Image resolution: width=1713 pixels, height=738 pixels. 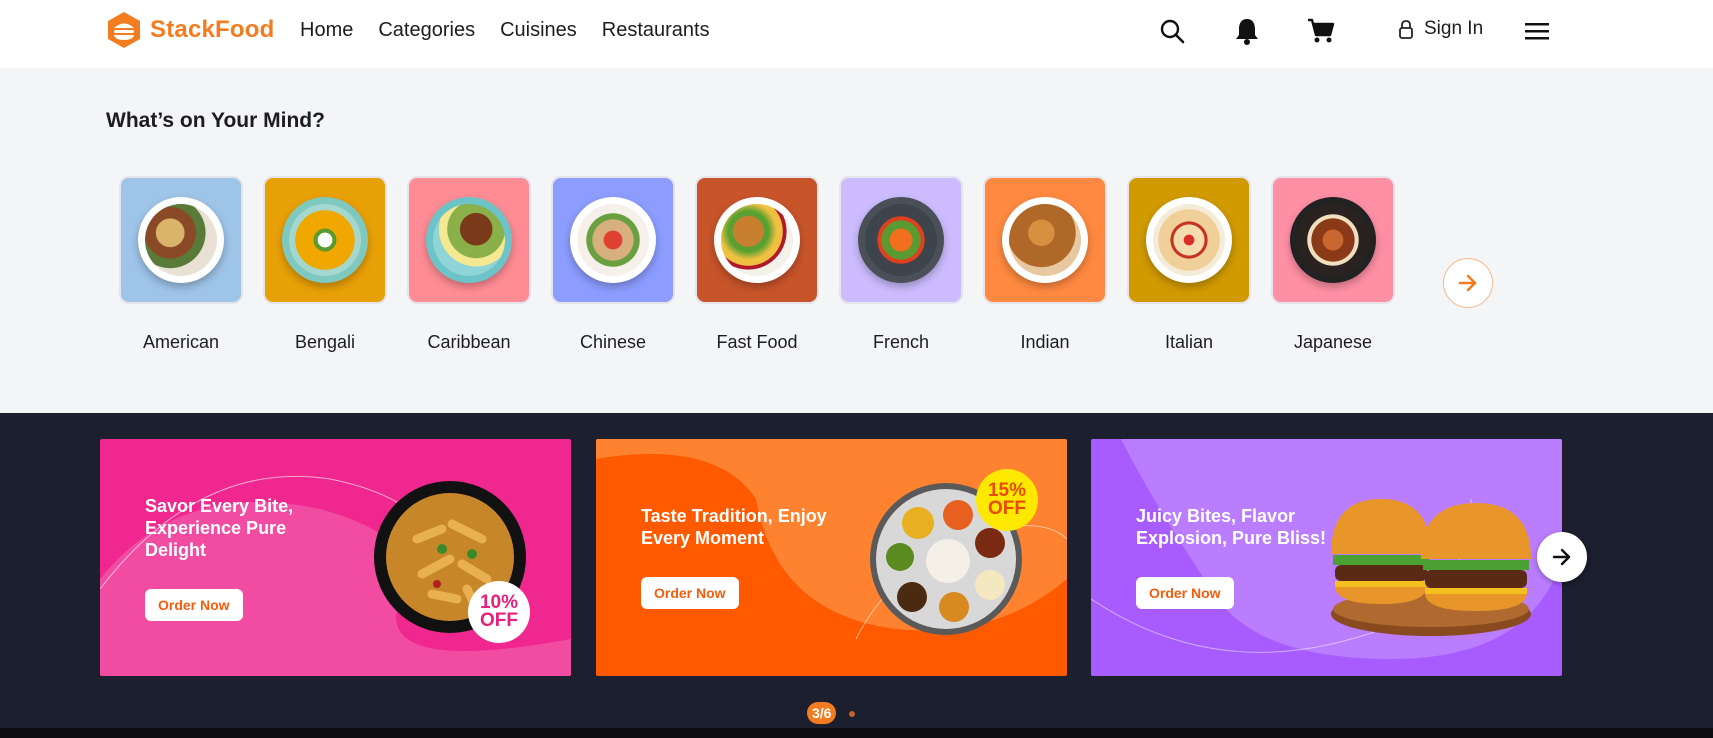 What do you see at coordinates (1172, 31) in the screenshot?
I see `search-icon` at bounding box center [1172, 31].